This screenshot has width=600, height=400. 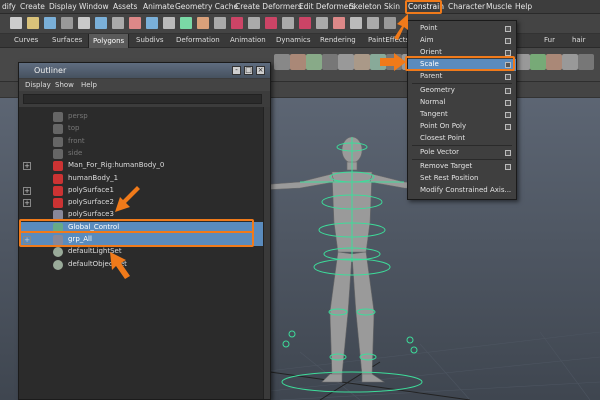 I want to click on outliner-item-label: polySurface3, so click(x=91, y=214).